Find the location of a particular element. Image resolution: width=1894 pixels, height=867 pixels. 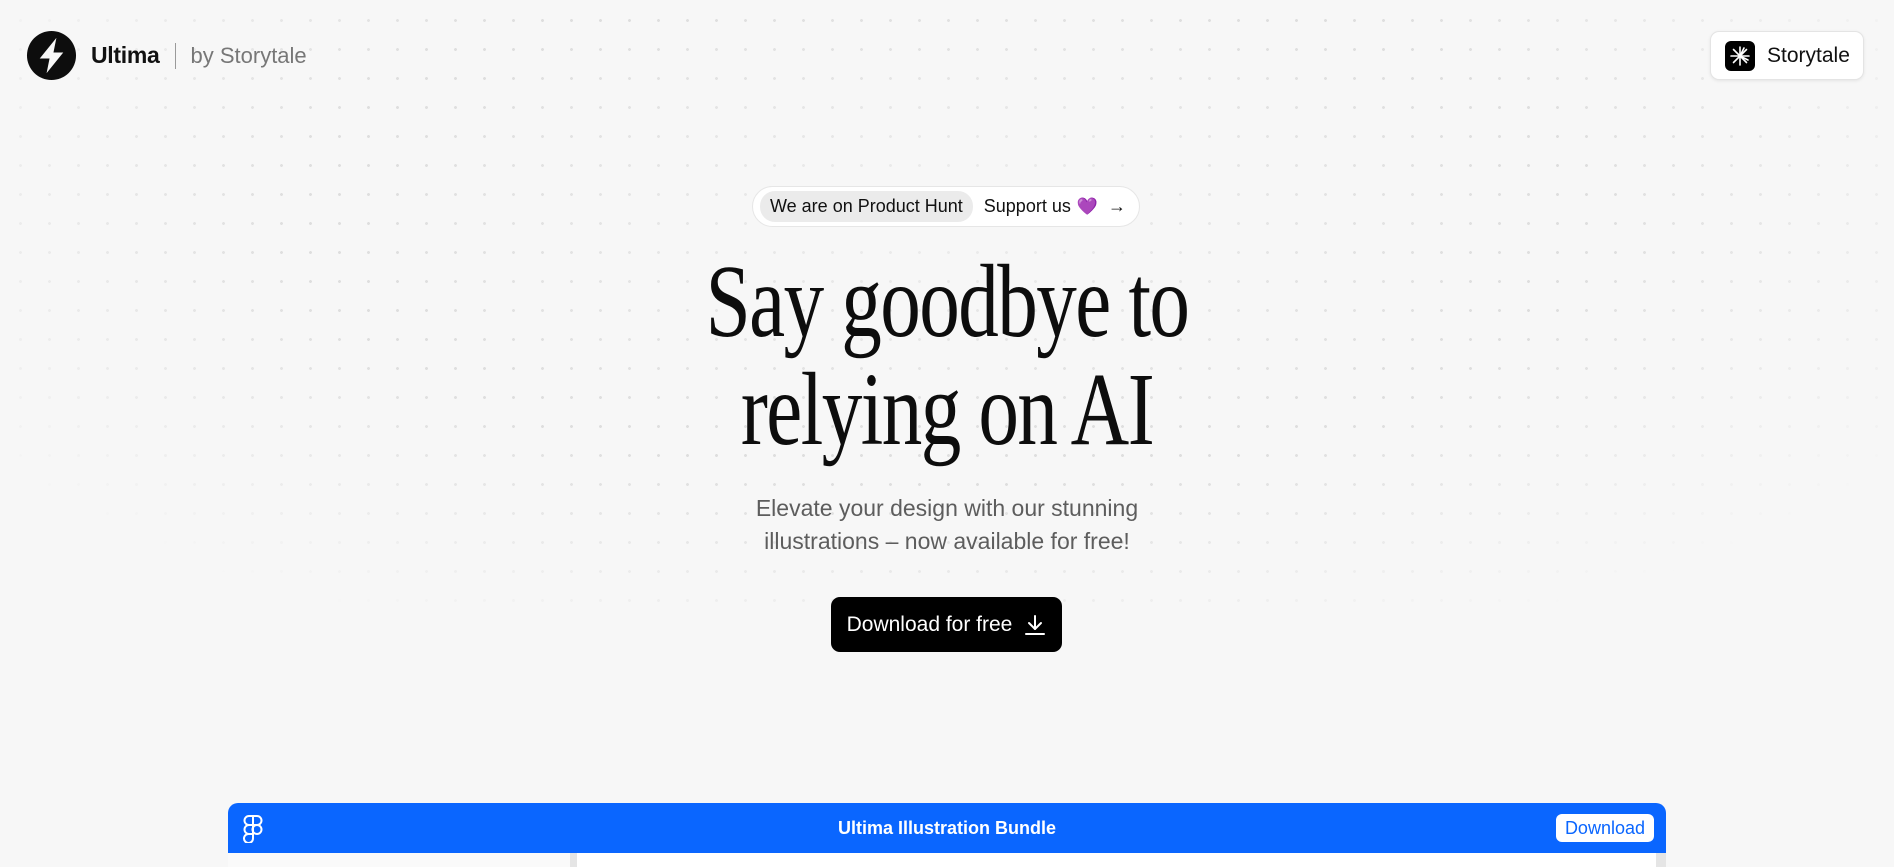

app-preview-title: Ultima Illustration Bundle is located at coordinates (946, 828).